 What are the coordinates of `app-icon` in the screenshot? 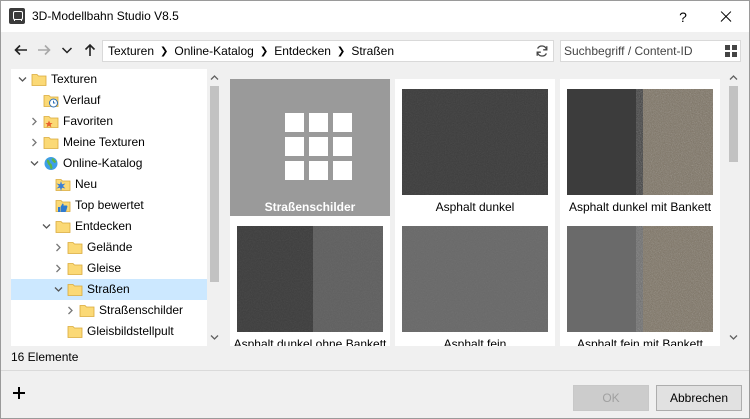 It's located at (17, 16).